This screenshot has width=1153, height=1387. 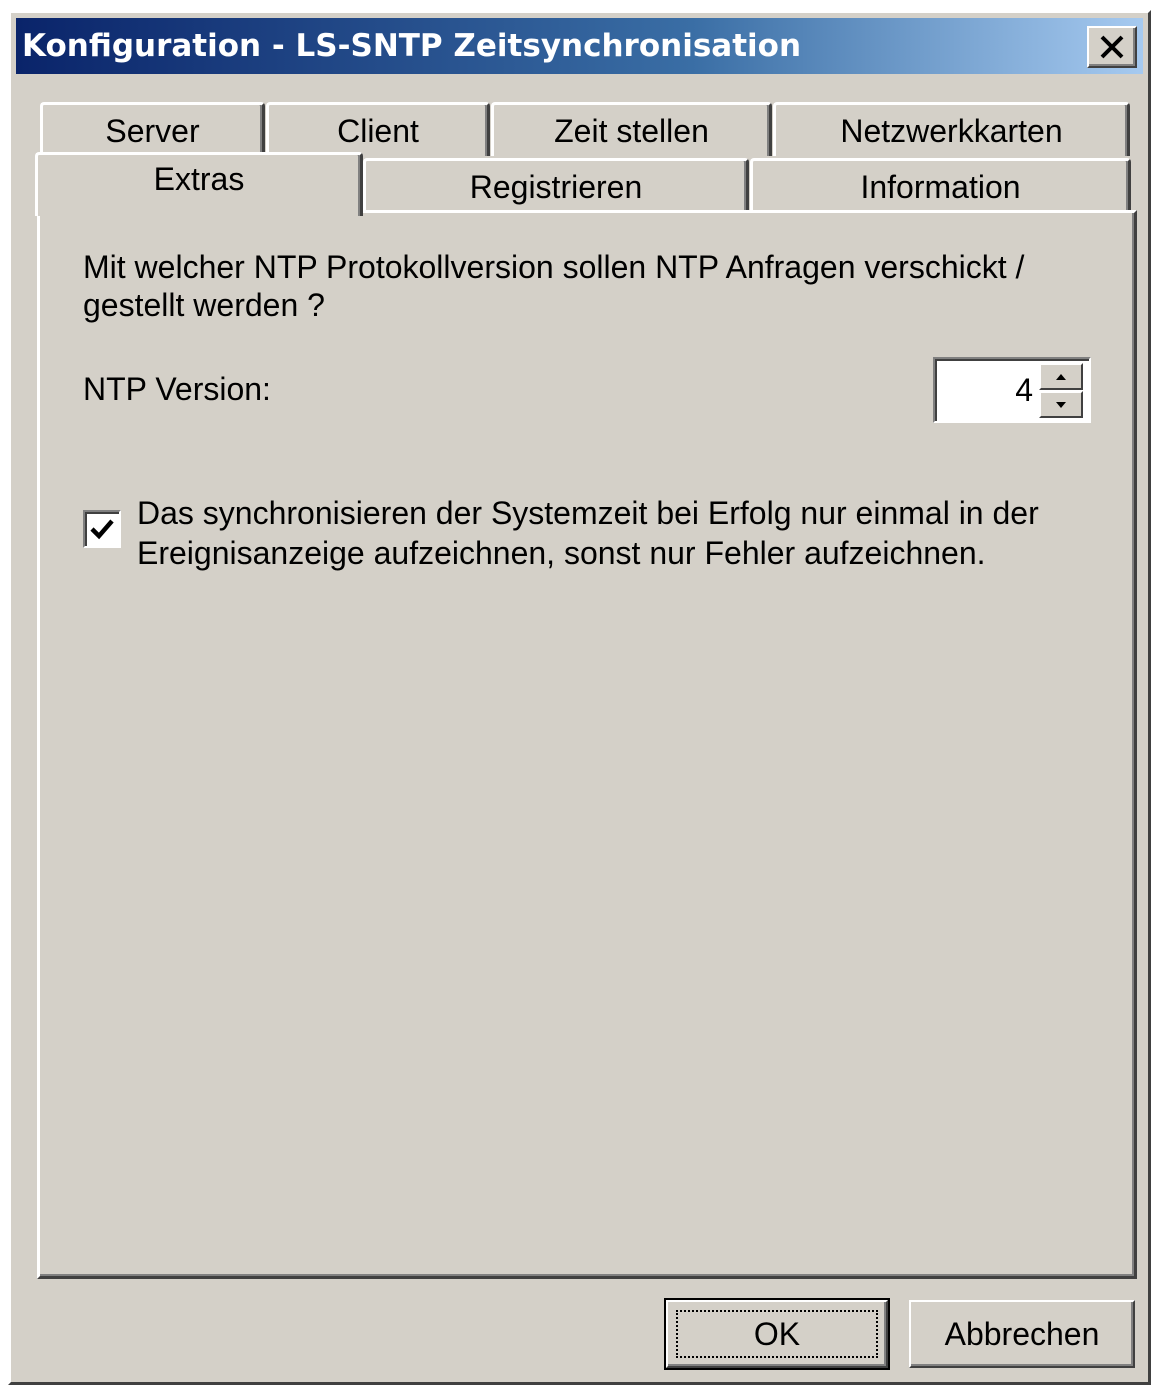 I want to click on focus-ring, so click(x=777, y=1334).